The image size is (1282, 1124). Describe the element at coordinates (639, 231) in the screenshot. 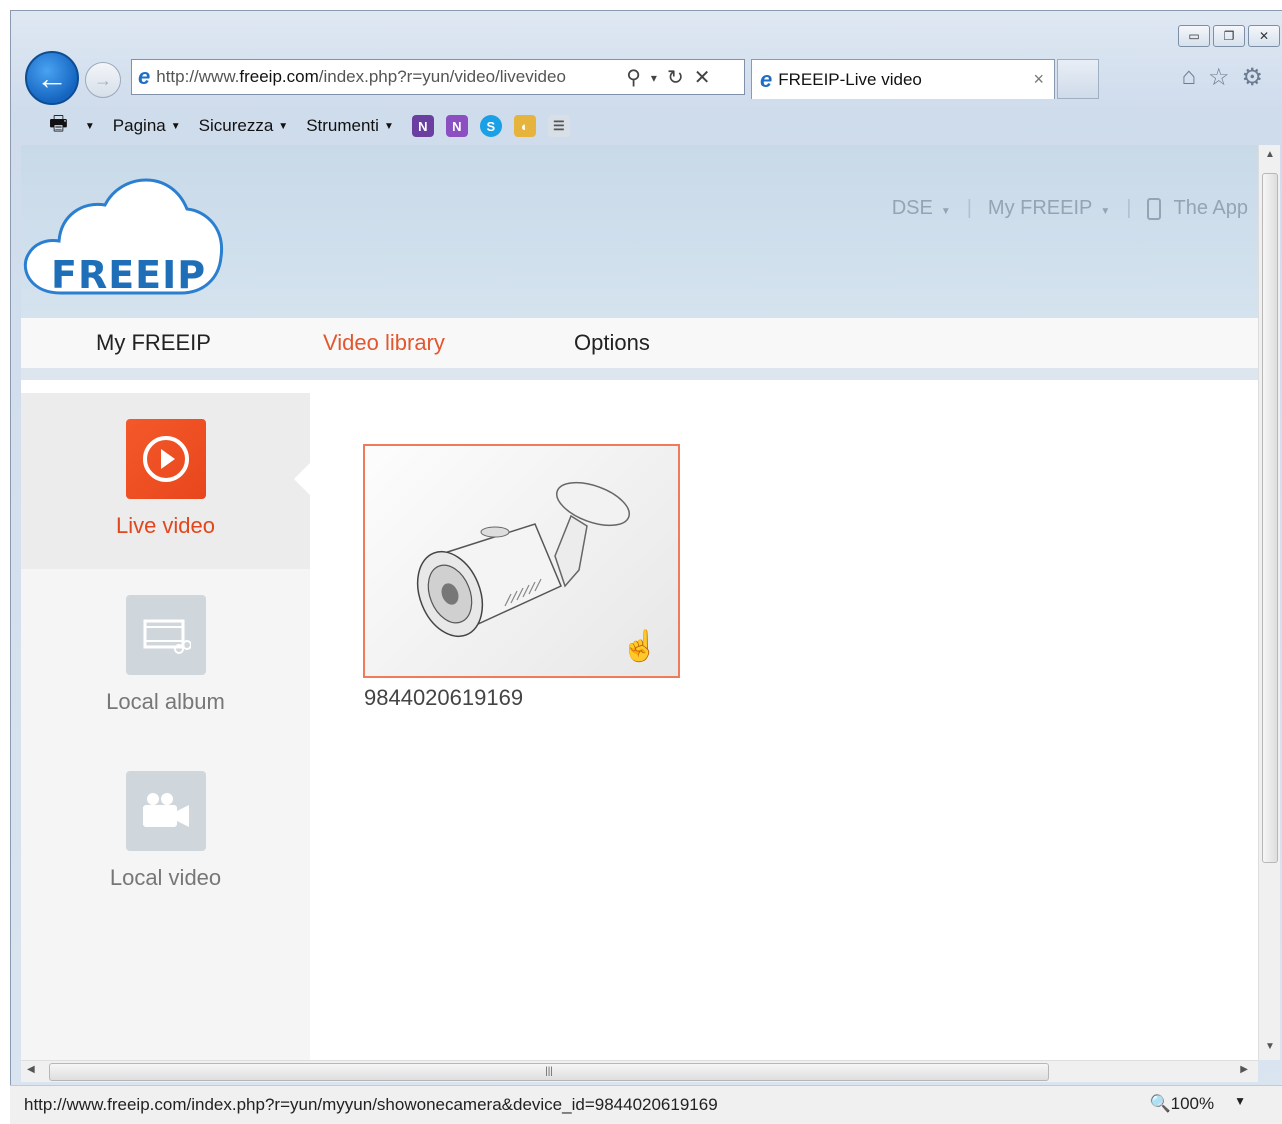

I see `site-header: FREEIP DSE ▼ | My FREEIP ▼ | The App` at that location.